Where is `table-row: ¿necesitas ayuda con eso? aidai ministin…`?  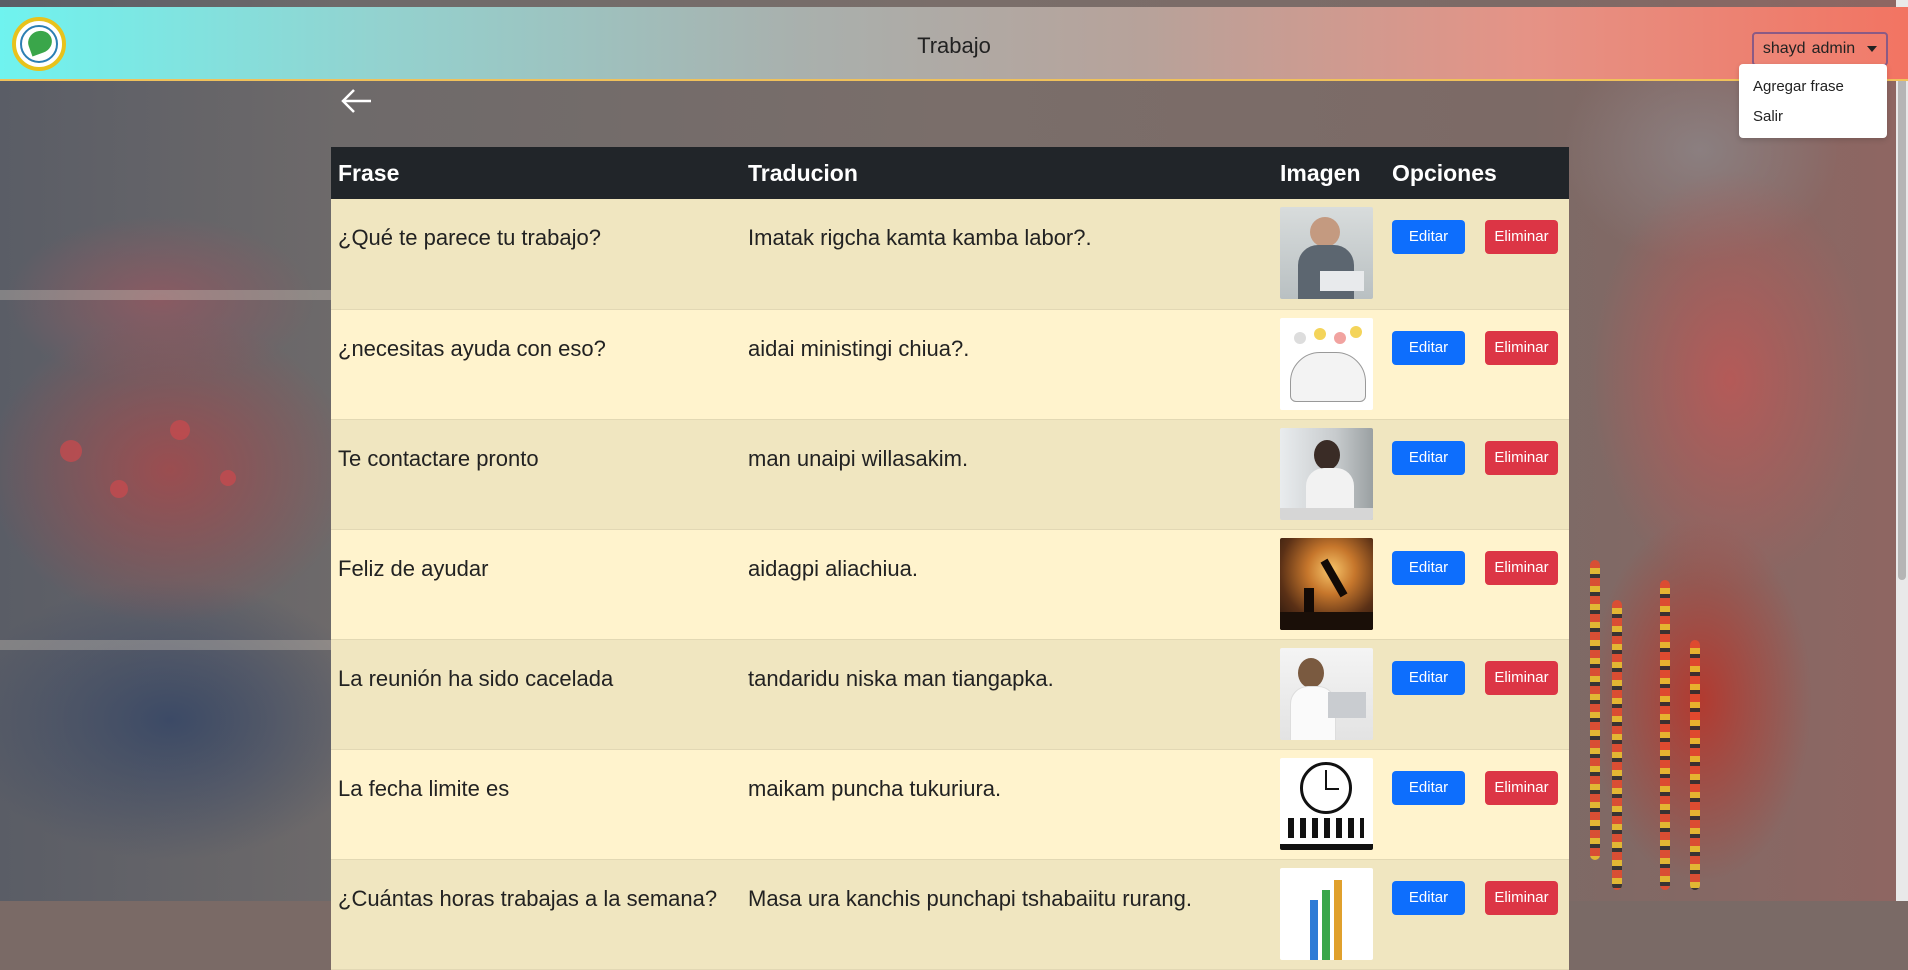
table-row: ¿necesitas ayuda con eso? aidai ministin… is located at coordinates (950, 364).